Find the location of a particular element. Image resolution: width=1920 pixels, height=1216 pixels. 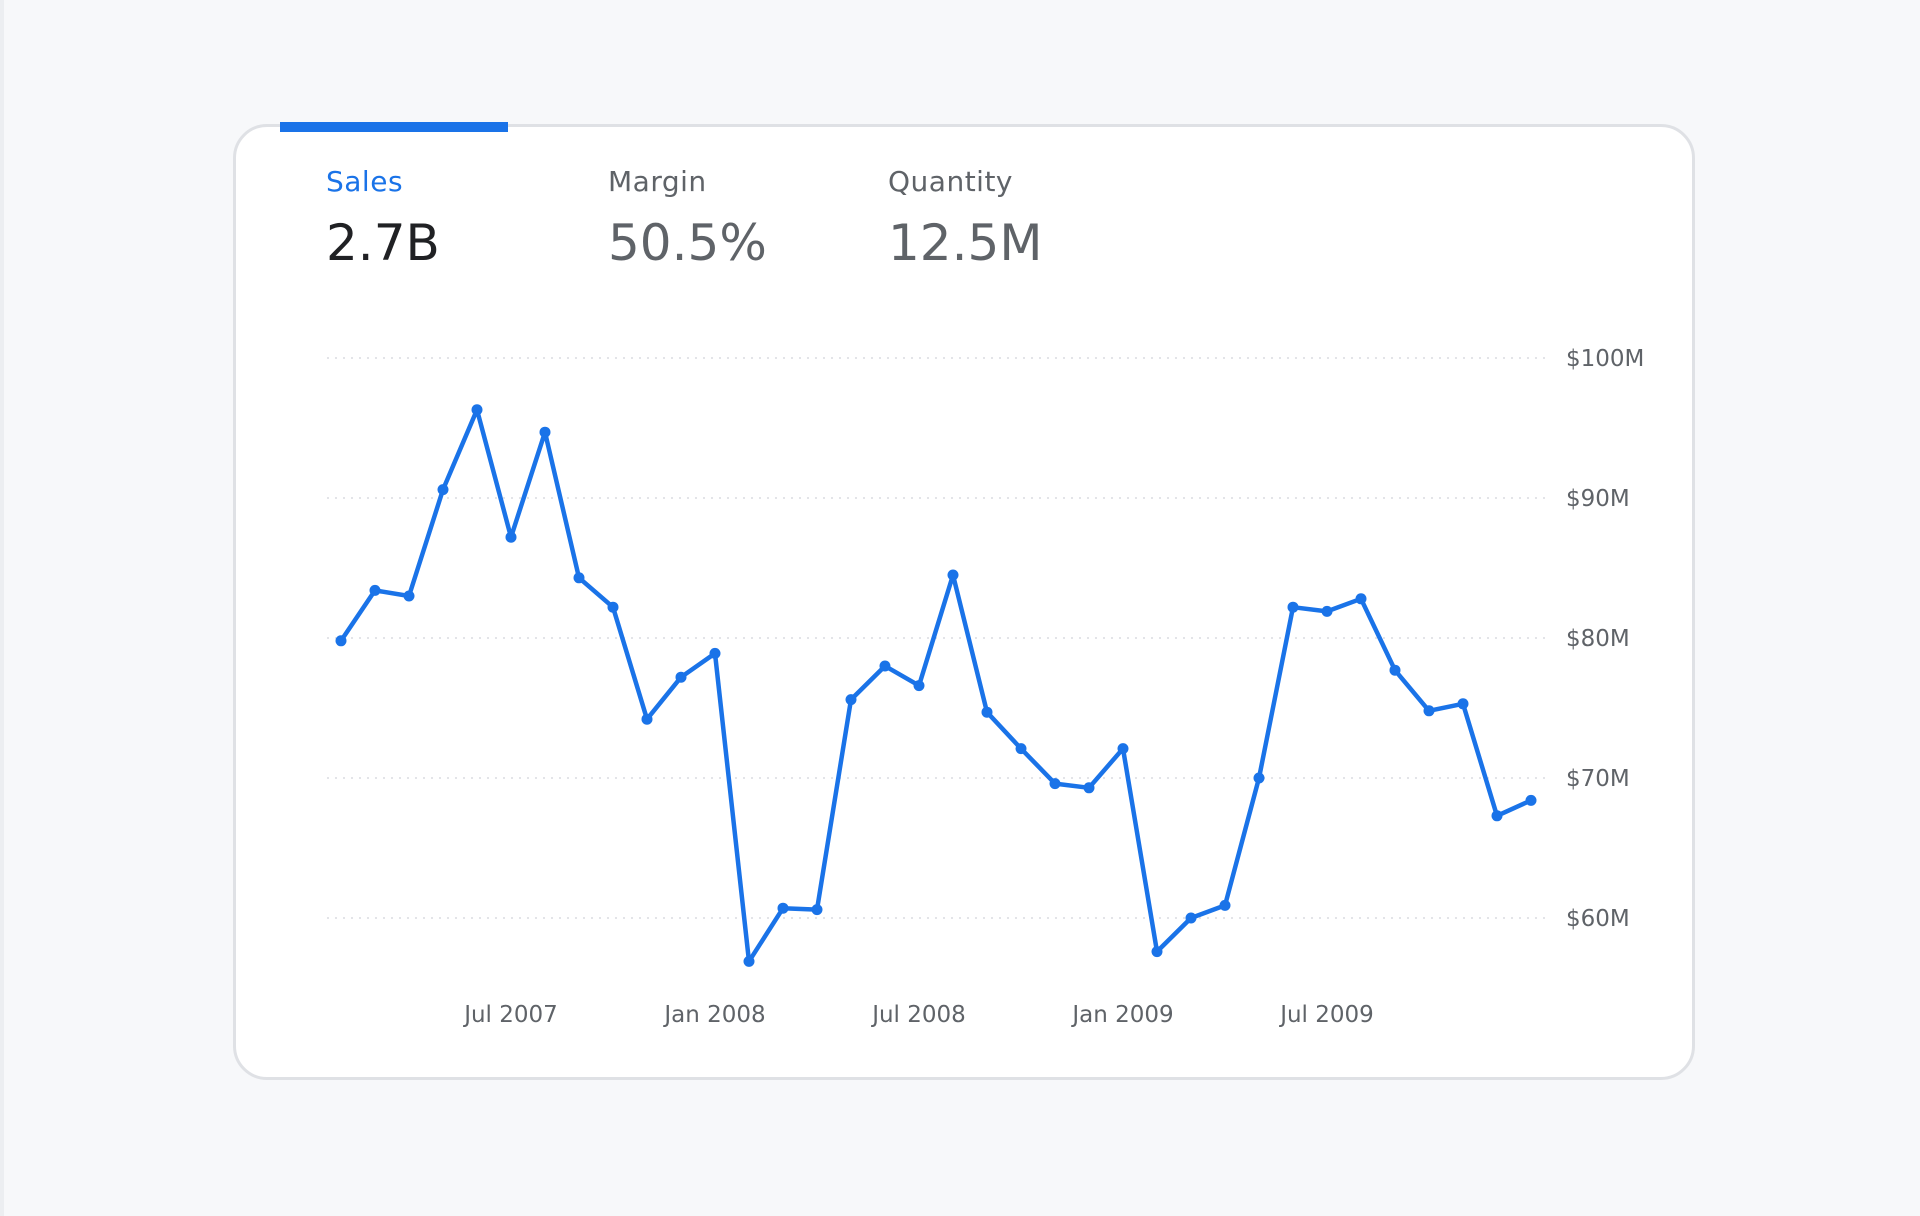

y-tick-label: $70M is located at coordinates (1598, 779).